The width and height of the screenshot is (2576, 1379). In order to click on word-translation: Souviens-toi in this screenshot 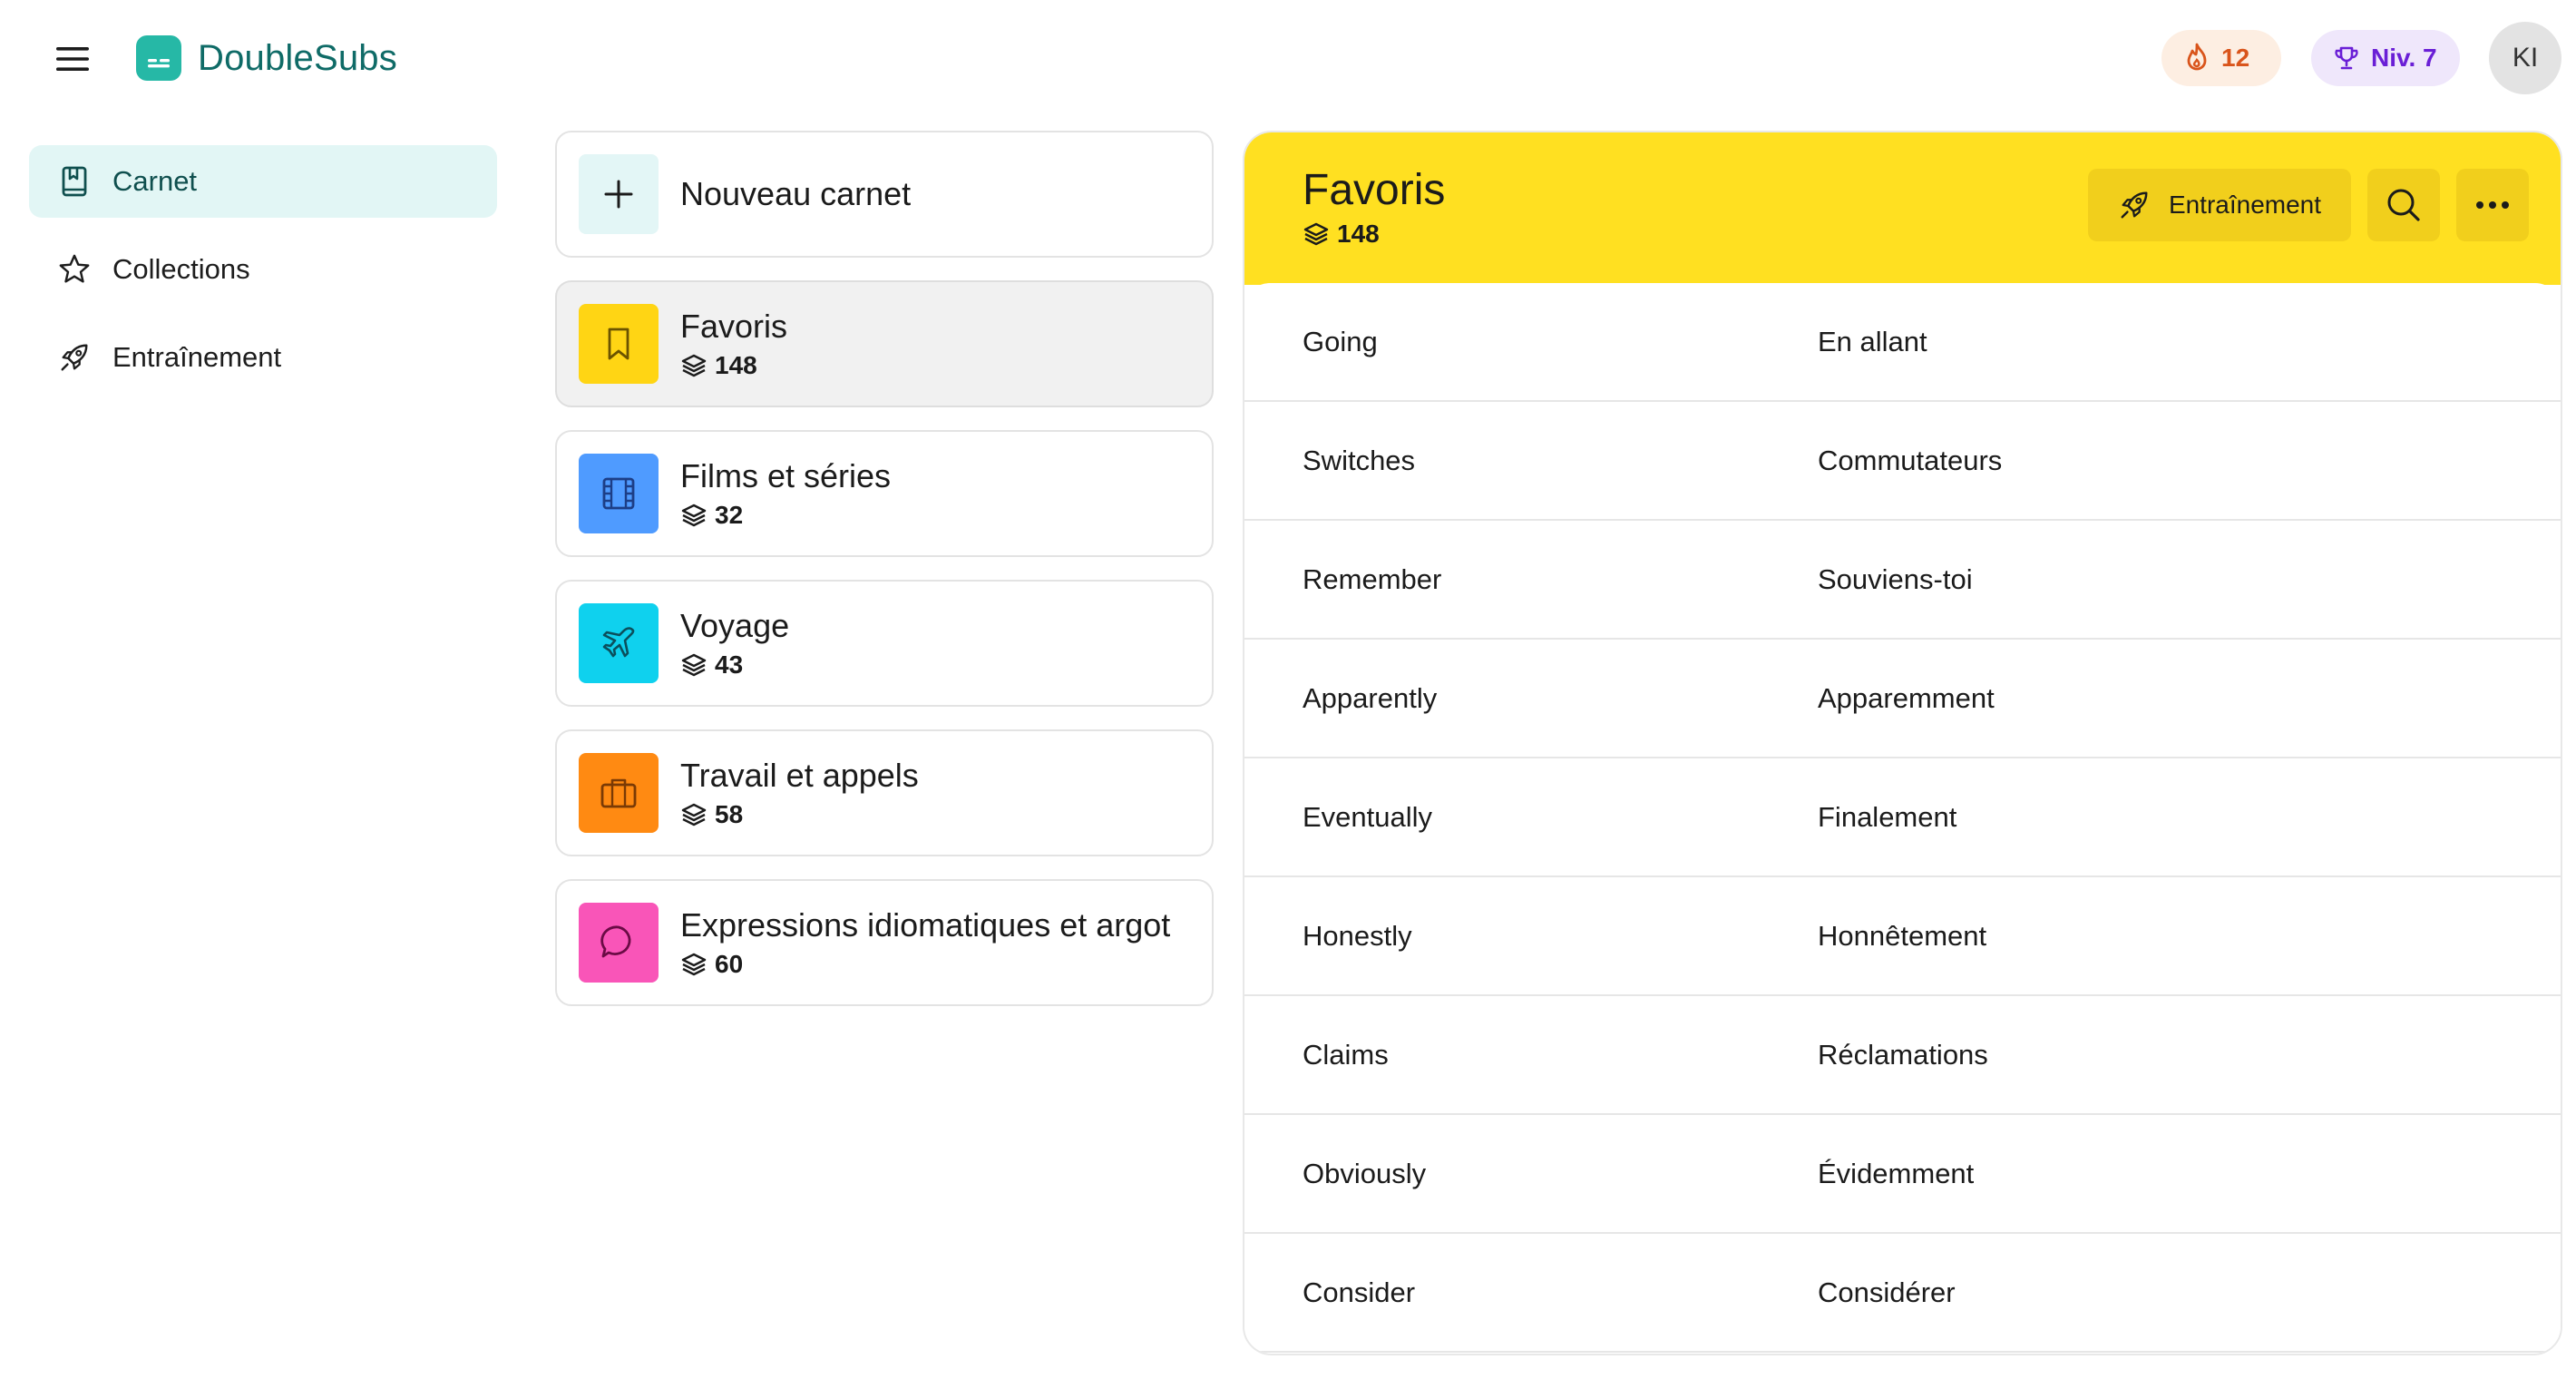, I will do `click(1895, 578)`.